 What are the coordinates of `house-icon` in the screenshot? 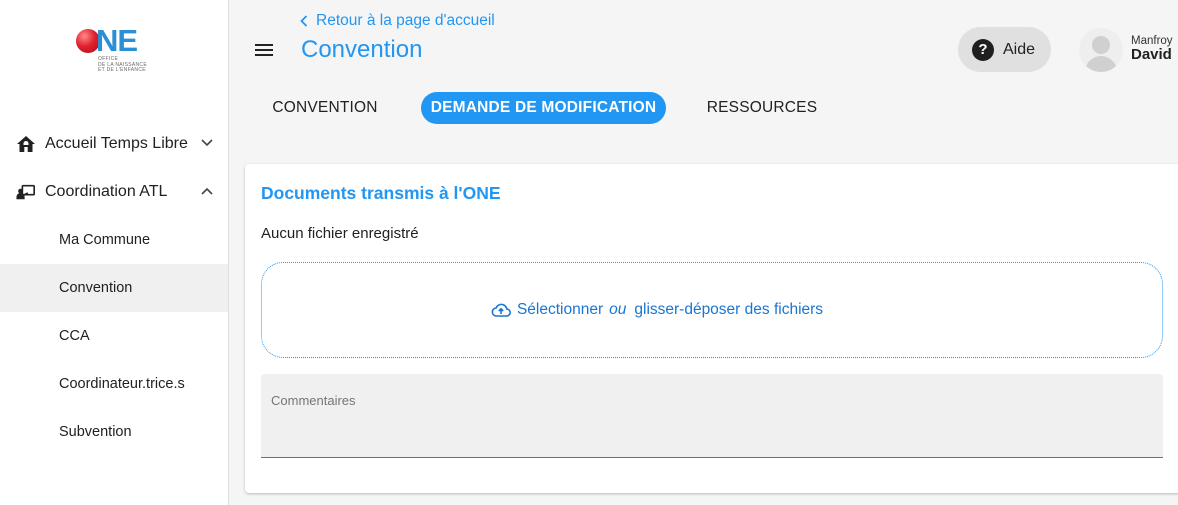 It's located at (26, 144).